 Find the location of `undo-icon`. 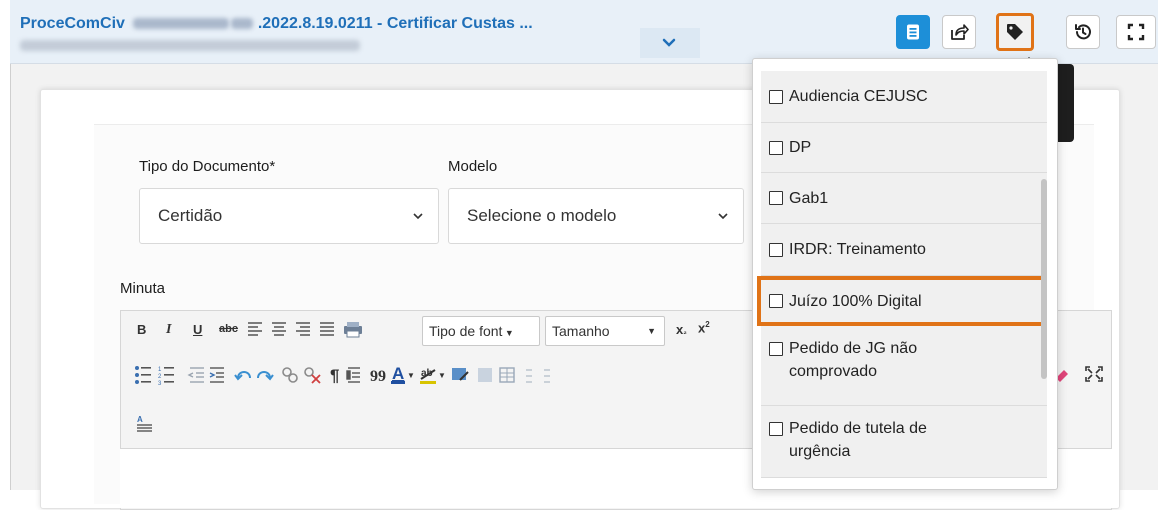

undo-icon is located at coordinates (242, 376).